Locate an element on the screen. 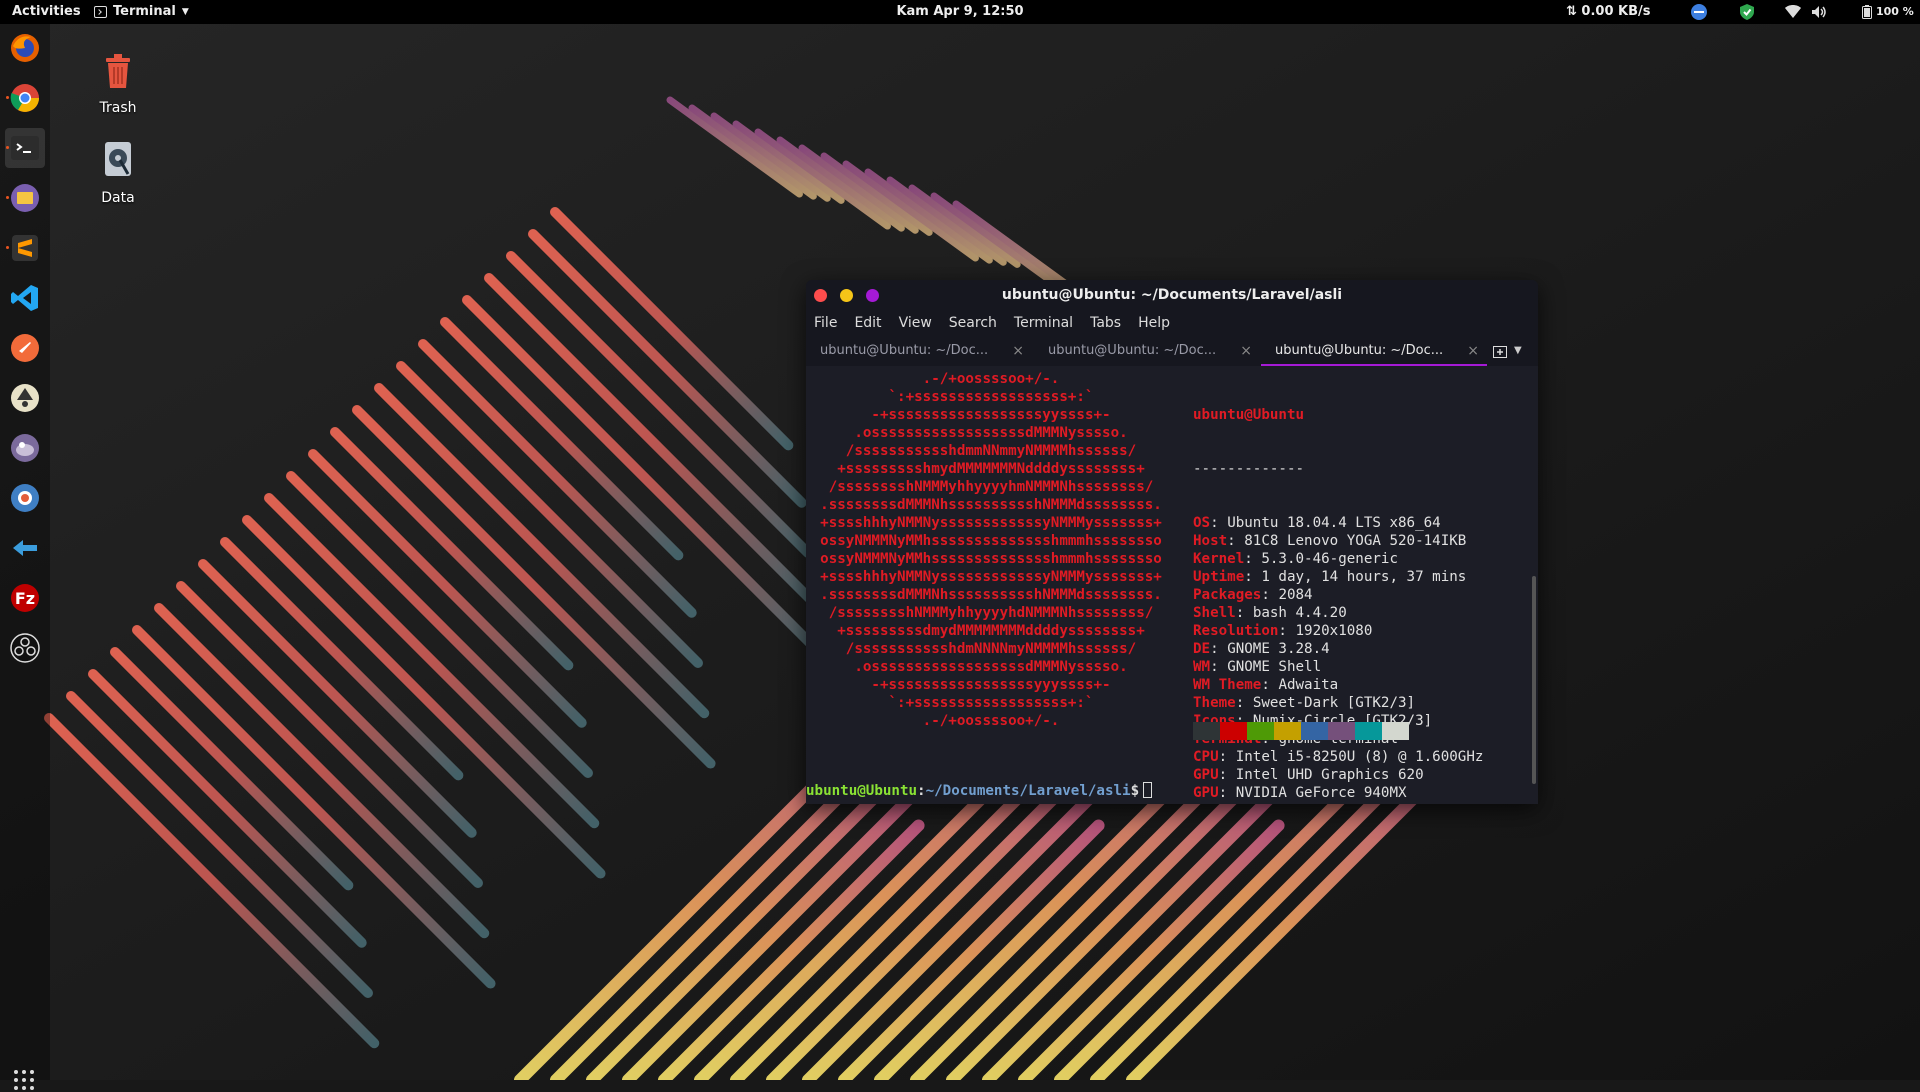 The width and height of the screenshot is (1920, 1092). title-bar: ubuntu@Ubuntu: ~/Documents/Laravel/asli is located at coordinates (1172, 295).